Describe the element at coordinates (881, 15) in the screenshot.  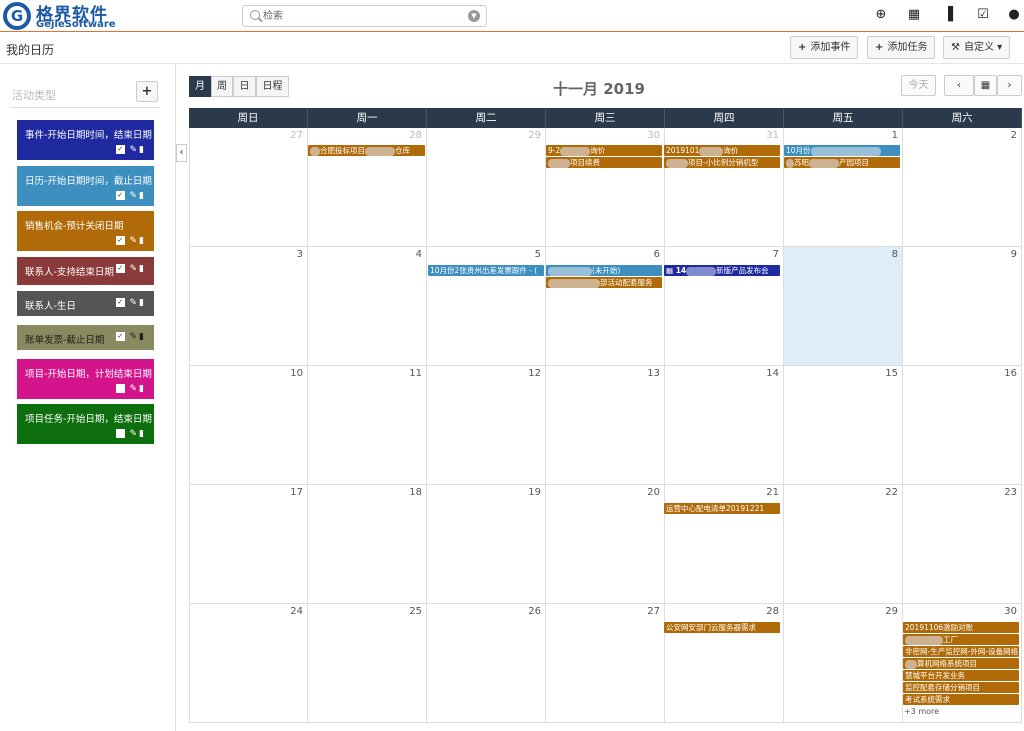
I see `add-circle-icon: ⊕` at that location.